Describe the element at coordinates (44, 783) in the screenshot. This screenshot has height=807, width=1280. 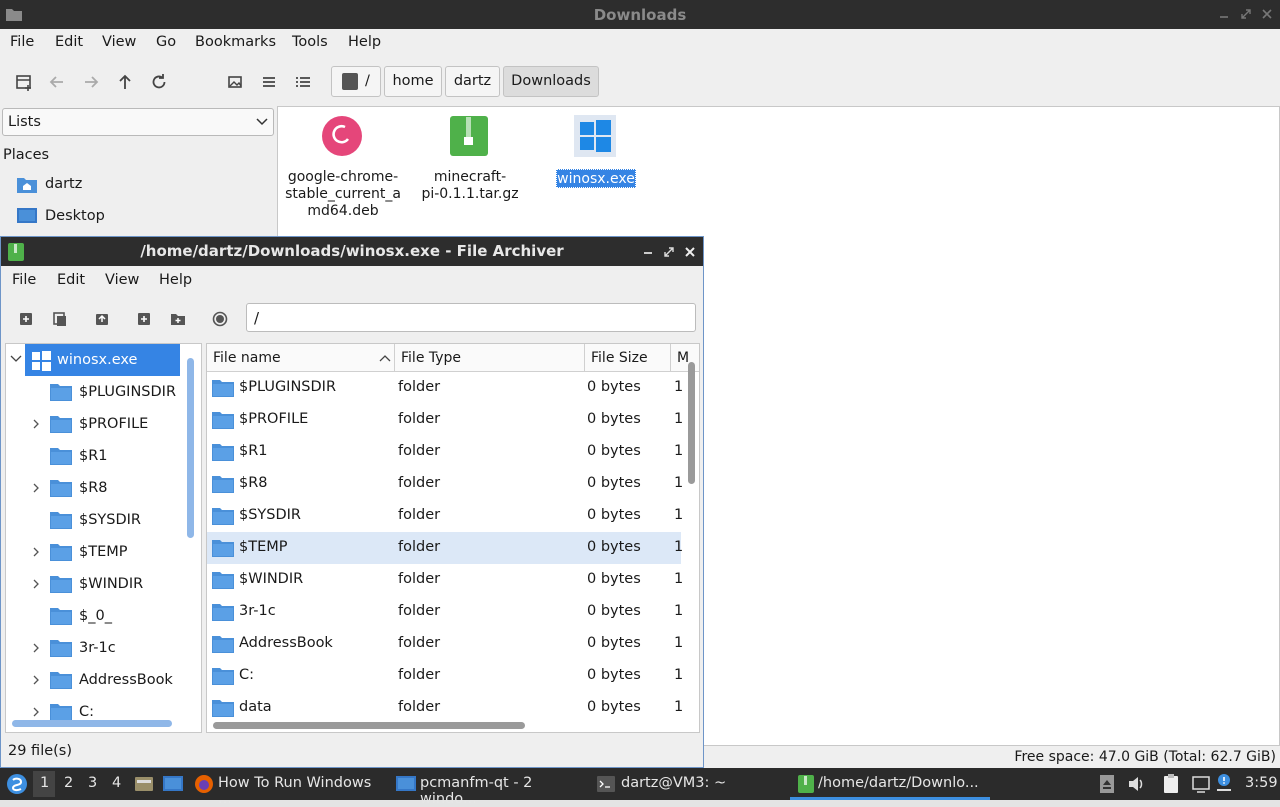
I see `workspace-1: 1` at that location.